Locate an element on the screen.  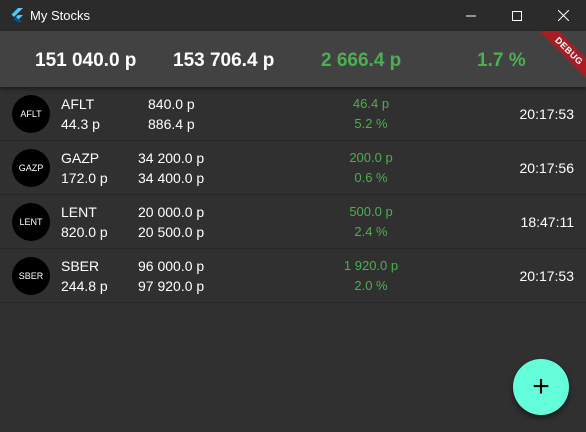
stock-change-pct: 2.0 % is located at coordinates (371, 285).